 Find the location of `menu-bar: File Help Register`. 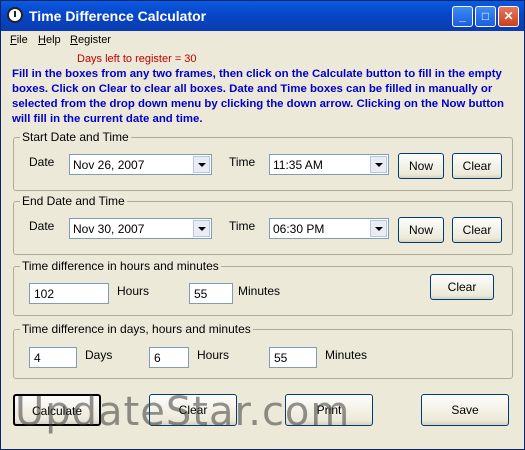

menu-bar: File Help Register is located at coordinates (262, 40).